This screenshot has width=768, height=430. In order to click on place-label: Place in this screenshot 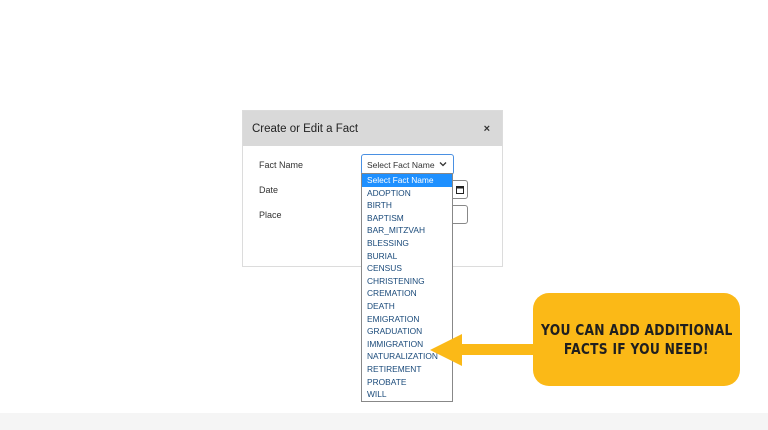, I will do `click(270, 215)`.